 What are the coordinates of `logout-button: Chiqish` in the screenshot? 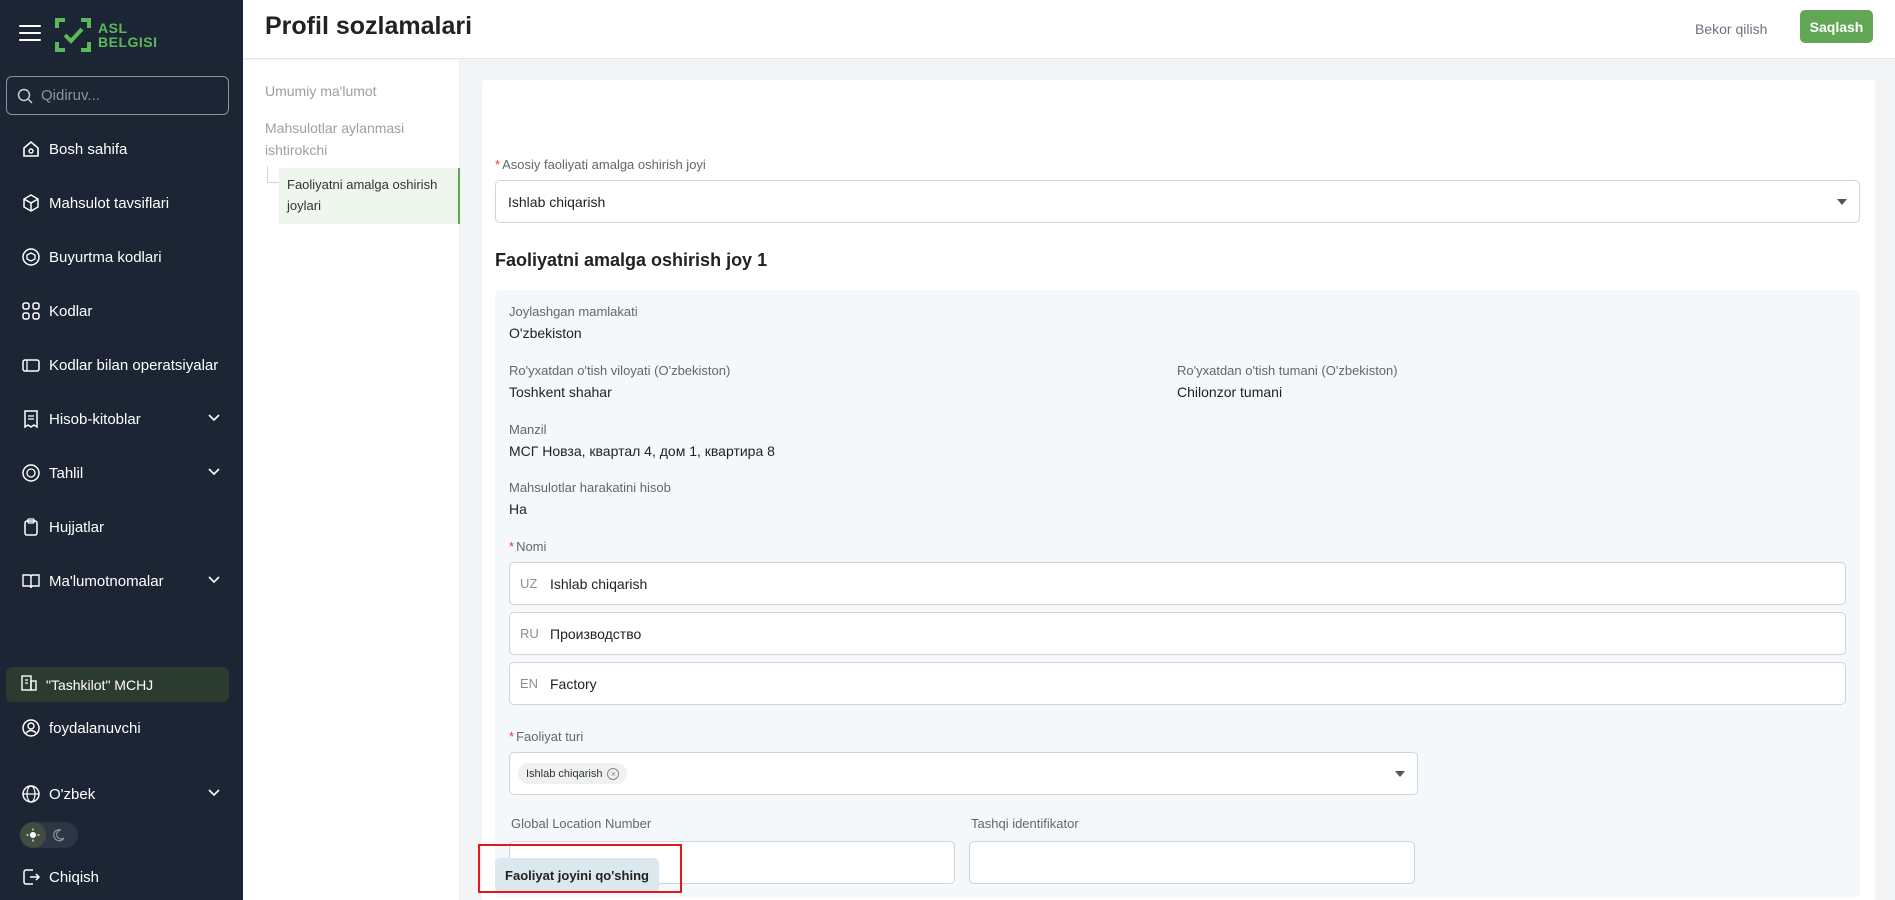 It's located at (121, 877).